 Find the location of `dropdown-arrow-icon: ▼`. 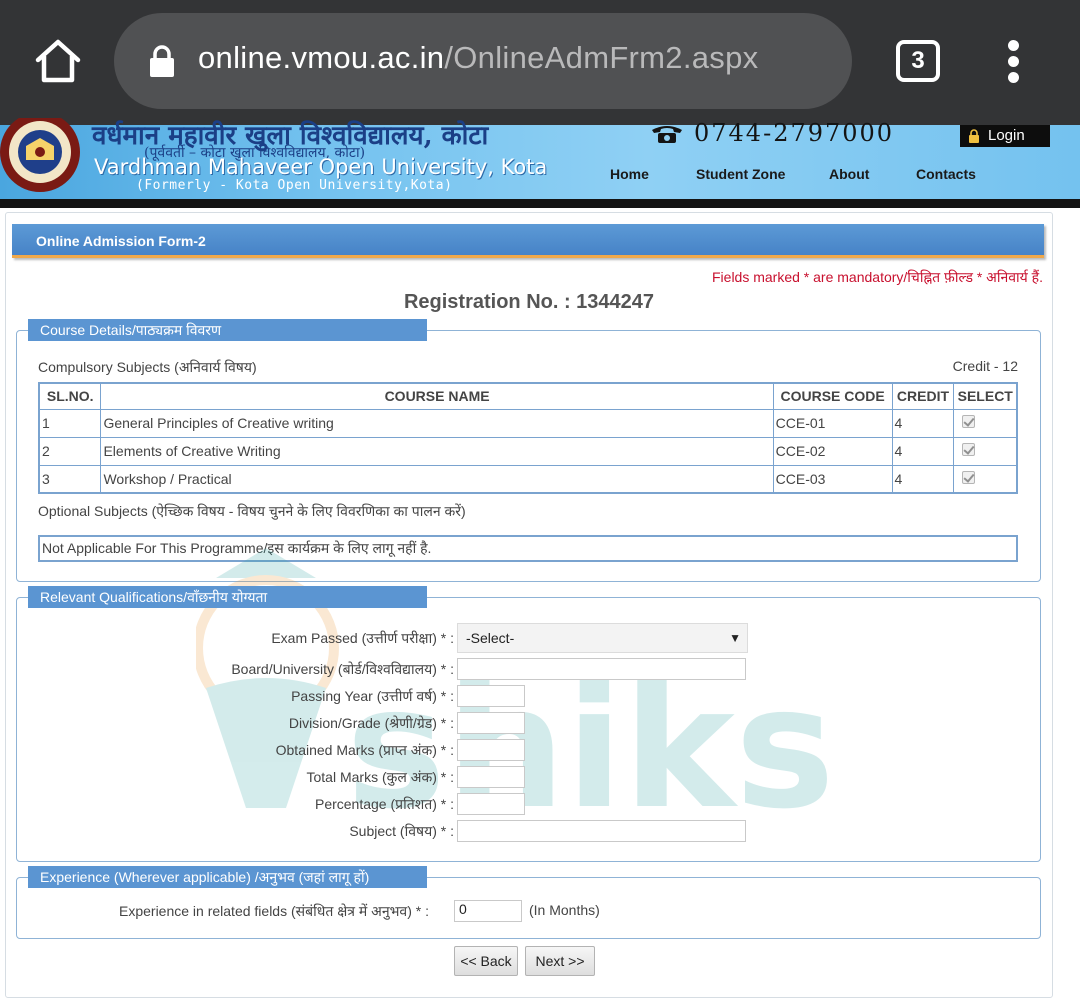

dropdown-arrow-icon: ▼ is located at coordinates (735, 638).